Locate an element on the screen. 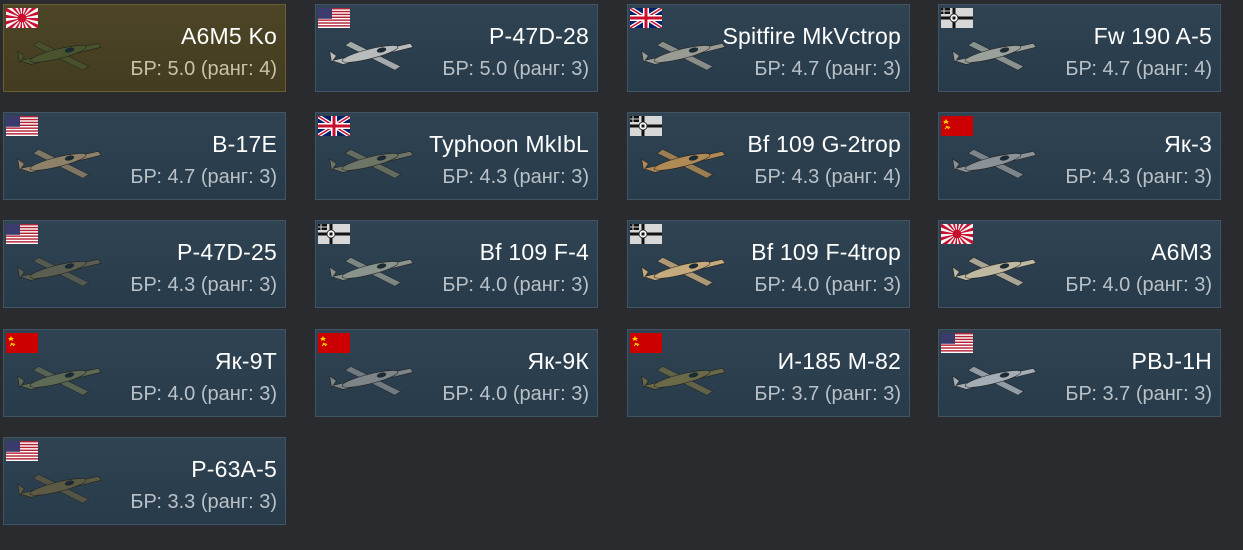 This screenshot has width=1243, height=550. battle-rating: БР: 5.0 (ранг: 3) is located at coordinates (515, 69).